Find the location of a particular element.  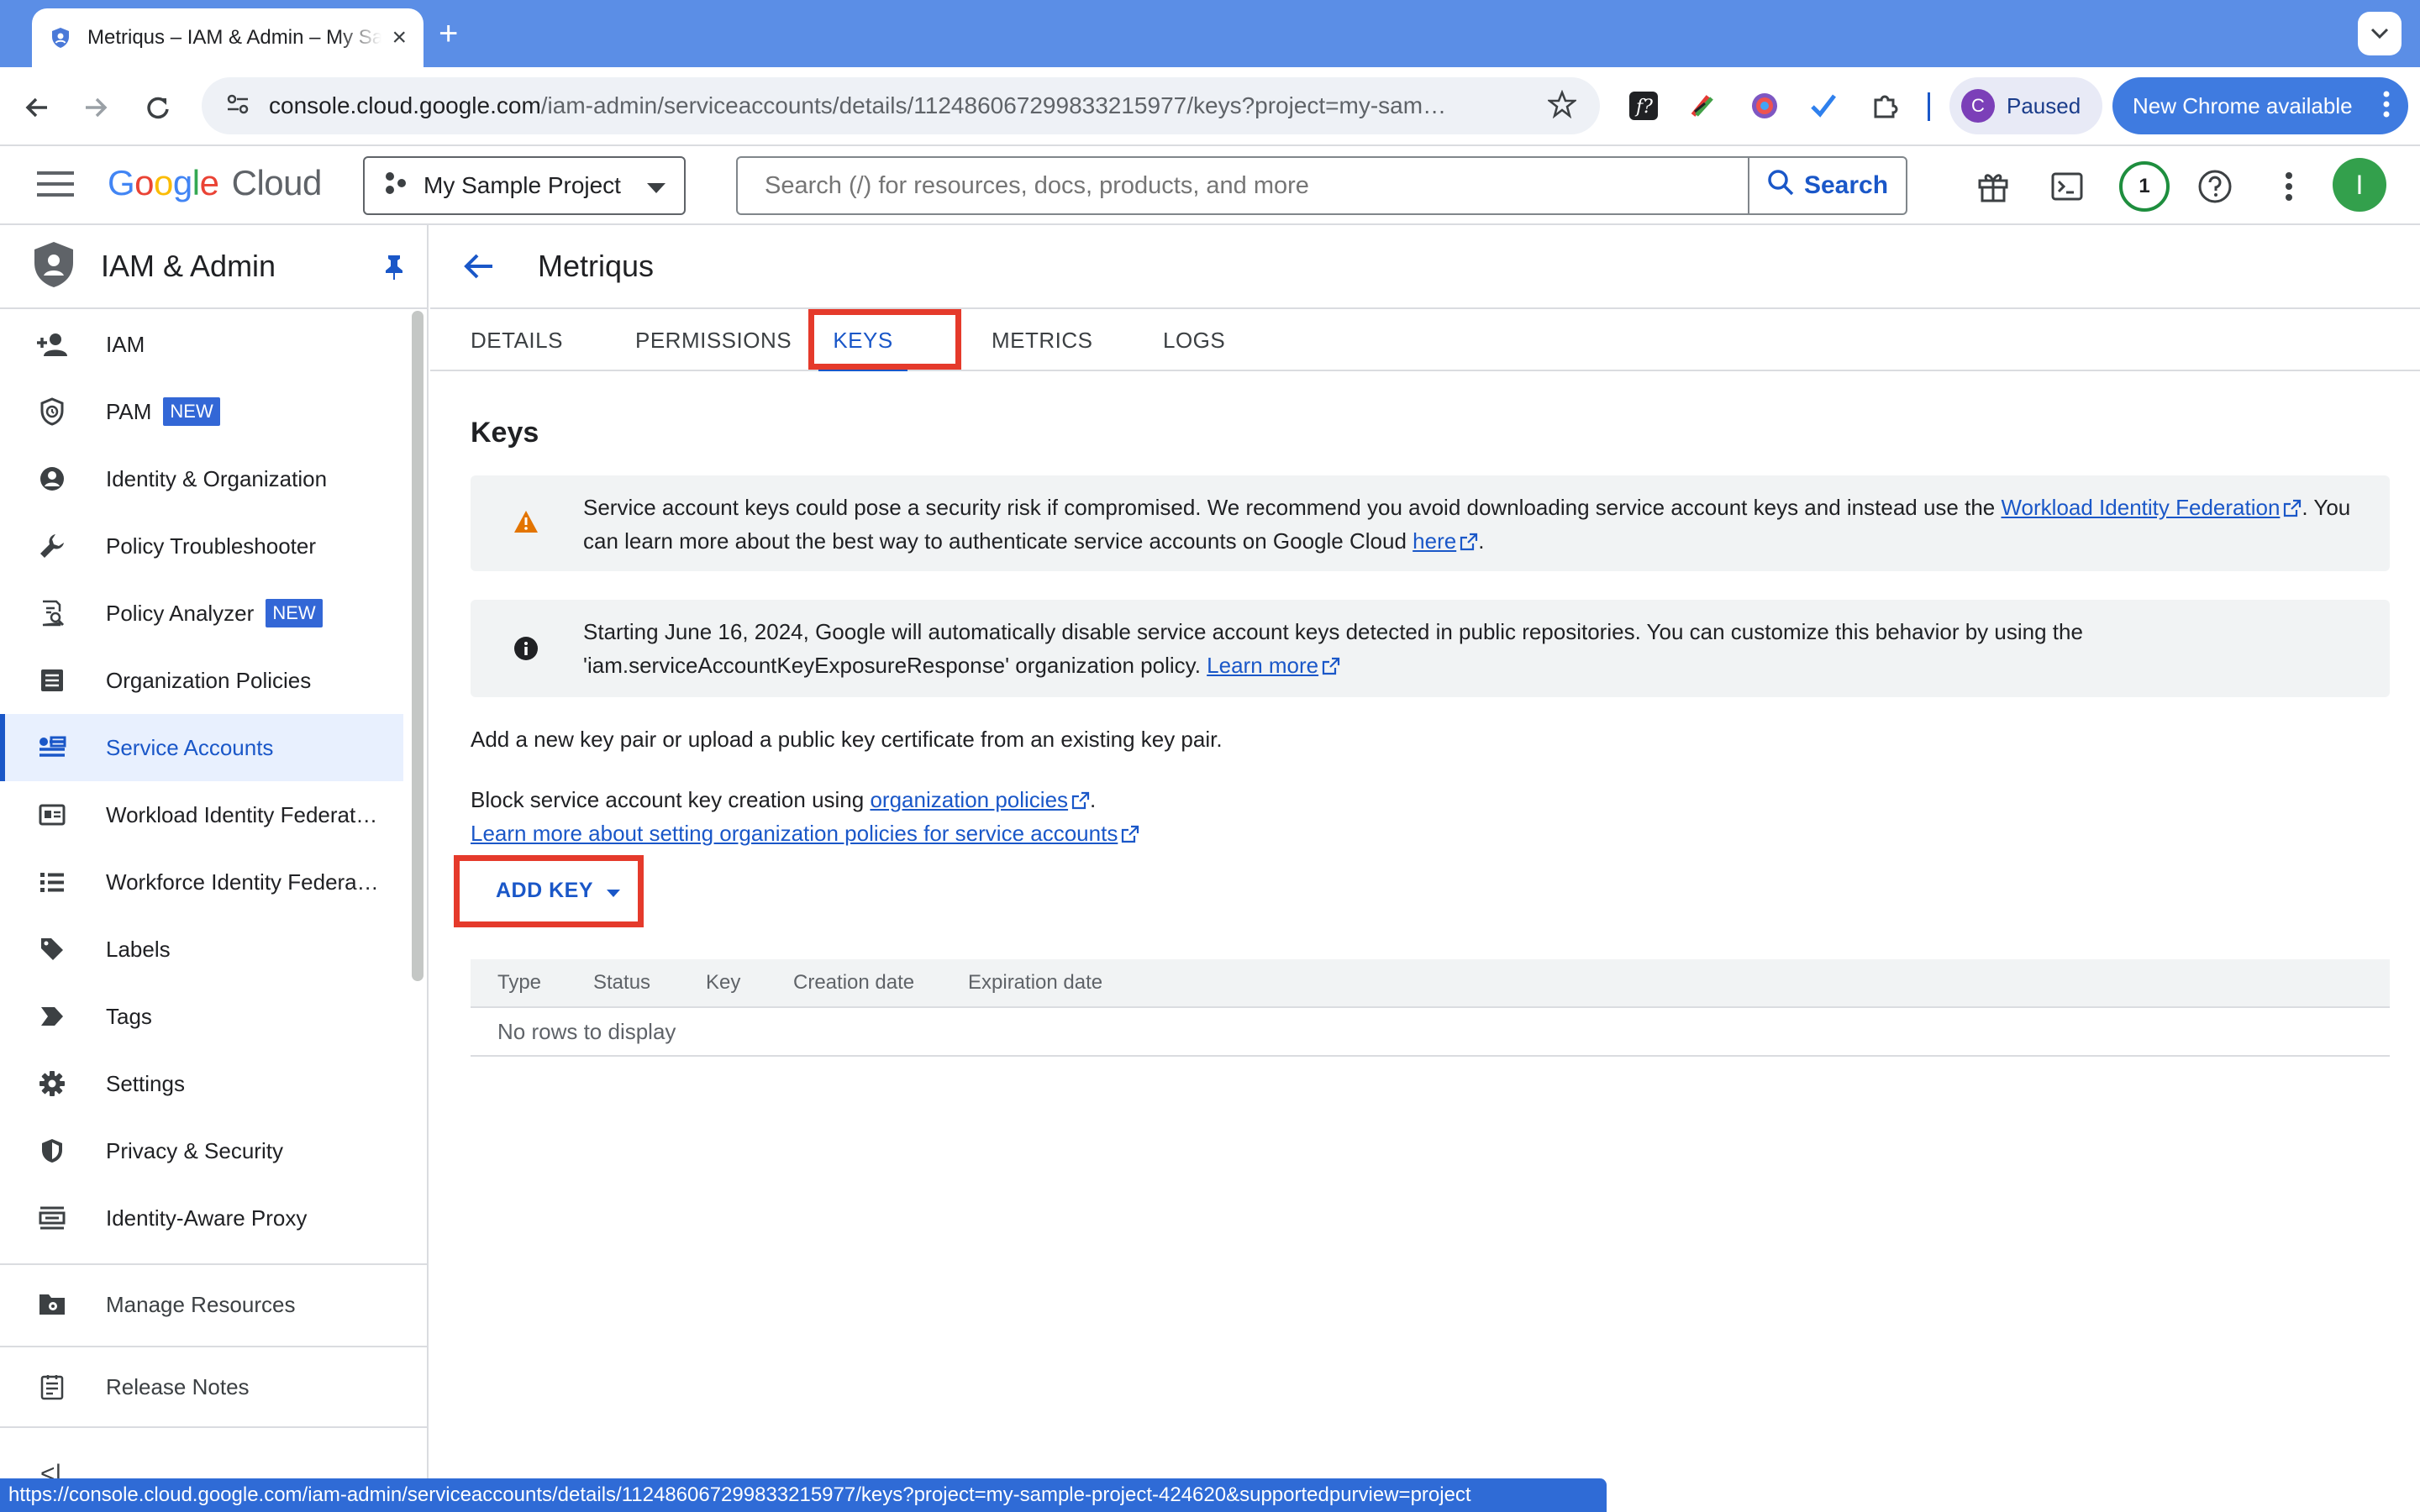

sidebar-item-release-notes: Release Notes is located at coordinates (214, 1386).